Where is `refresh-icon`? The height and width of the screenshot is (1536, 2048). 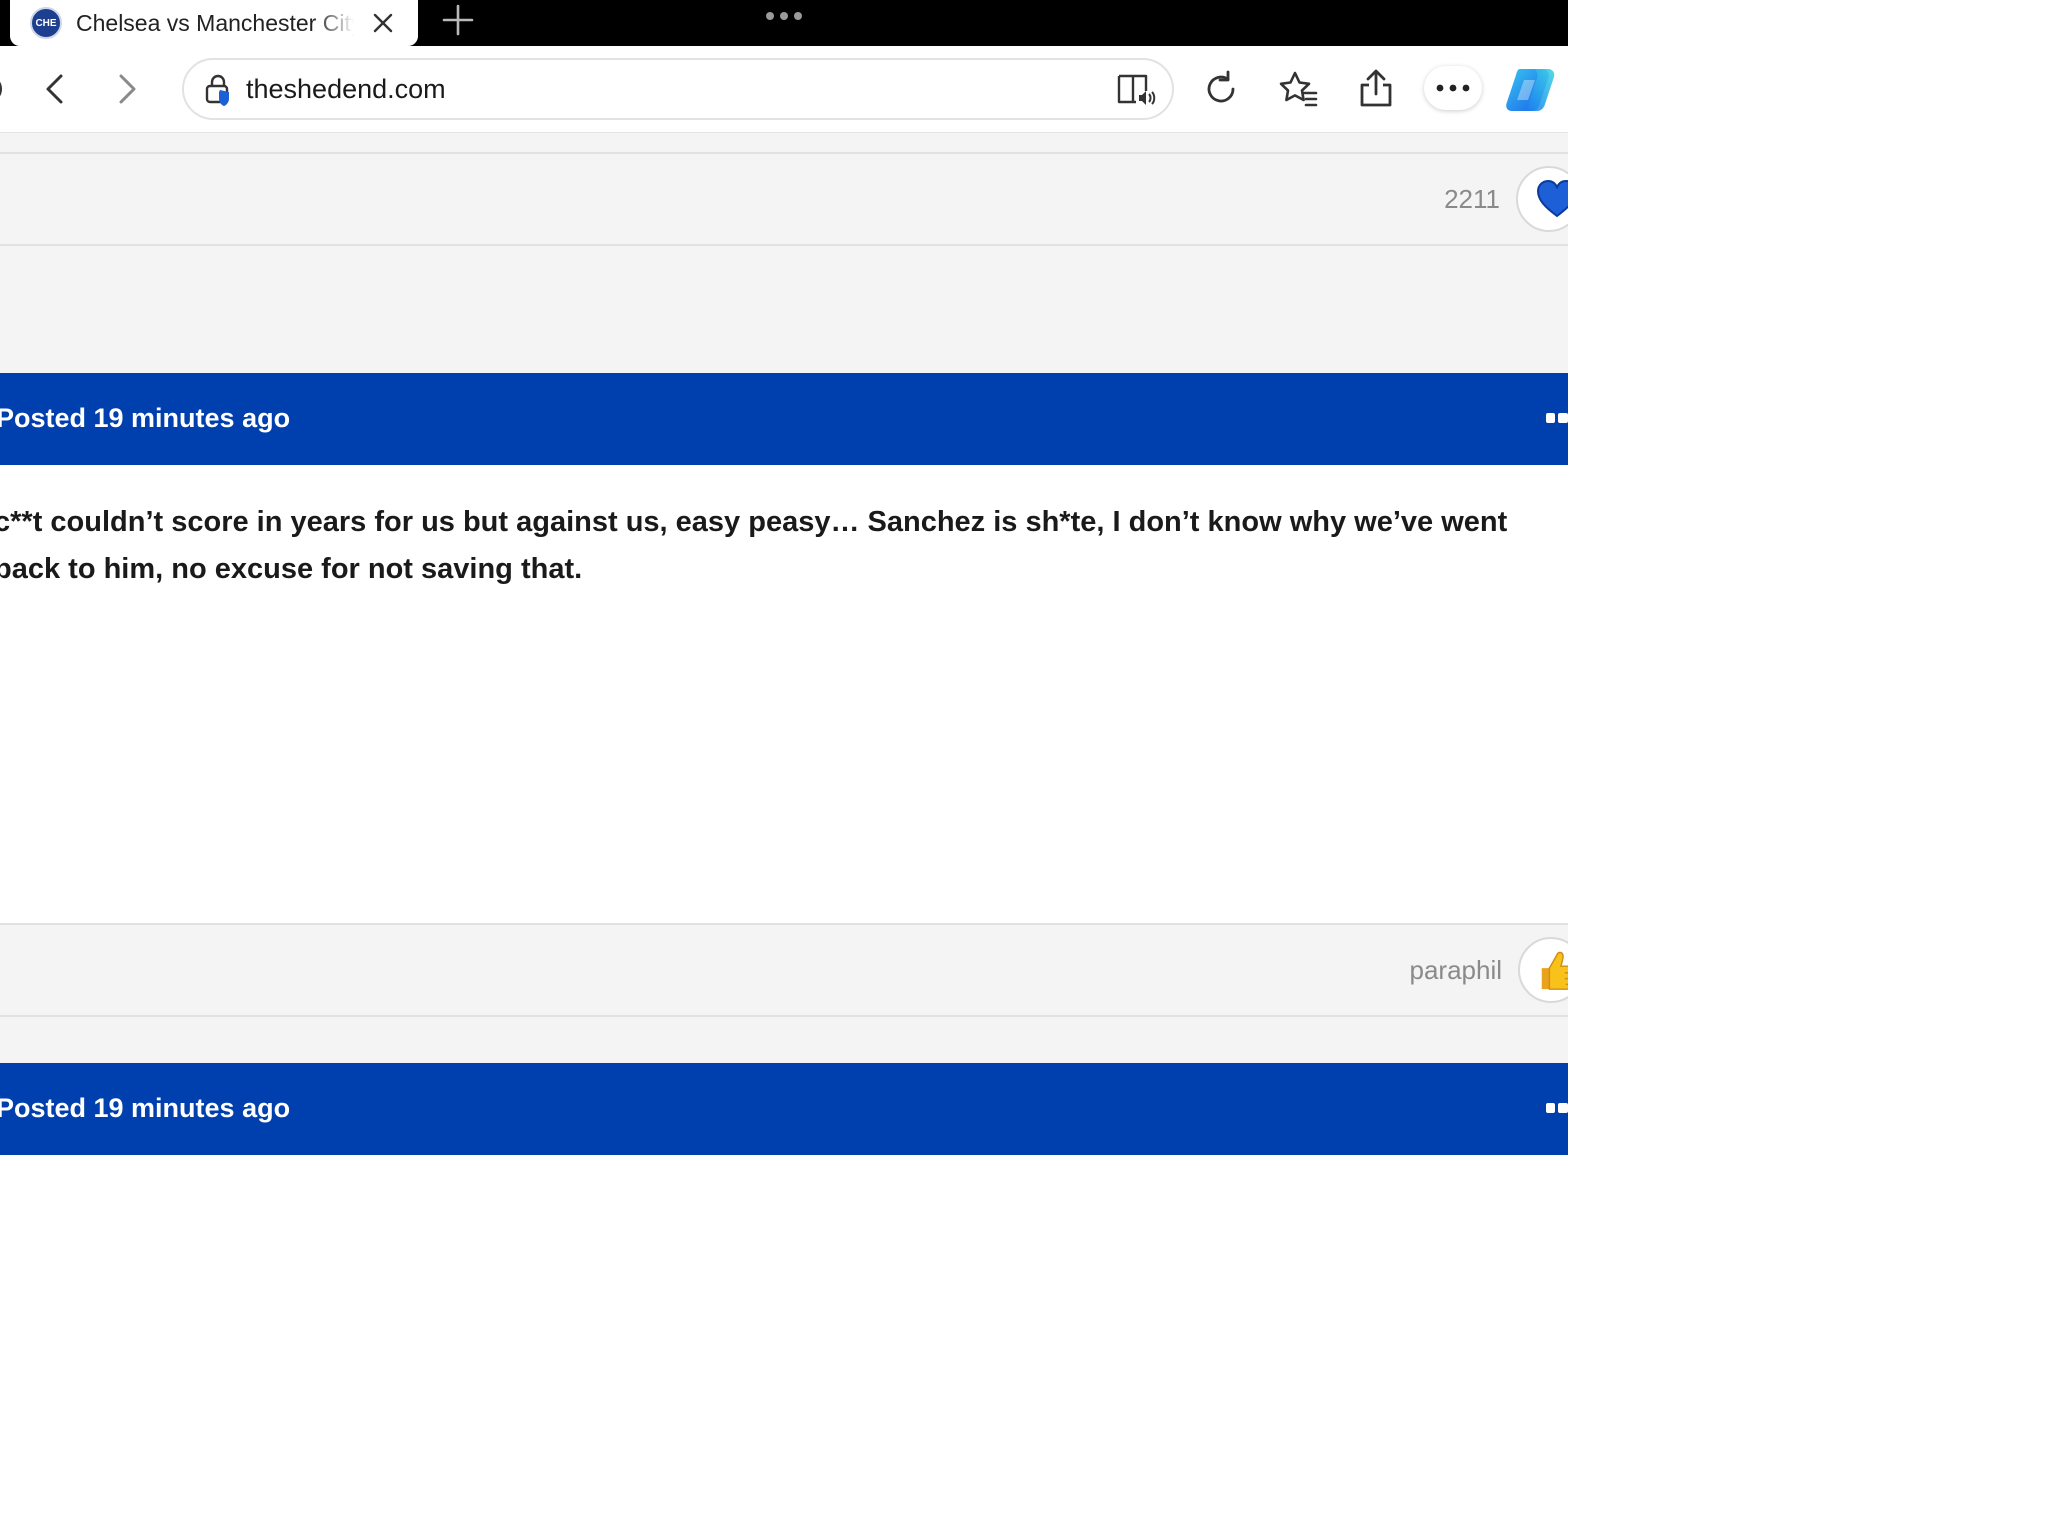
refresh-icon is located at coordinates (1221, 89).